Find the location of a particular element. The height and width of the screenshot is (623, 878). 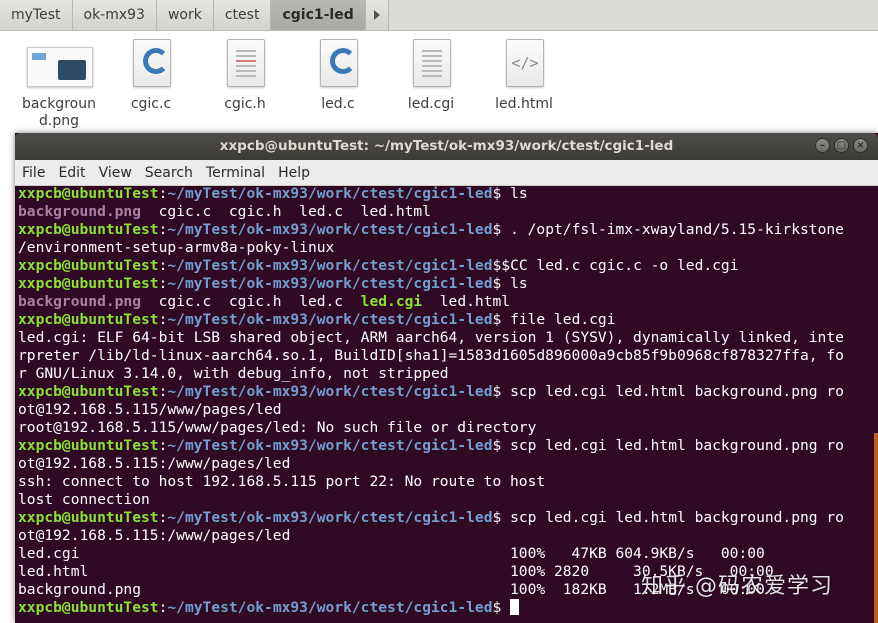

scp-error: lost connection is located at coordinates (84, 499).